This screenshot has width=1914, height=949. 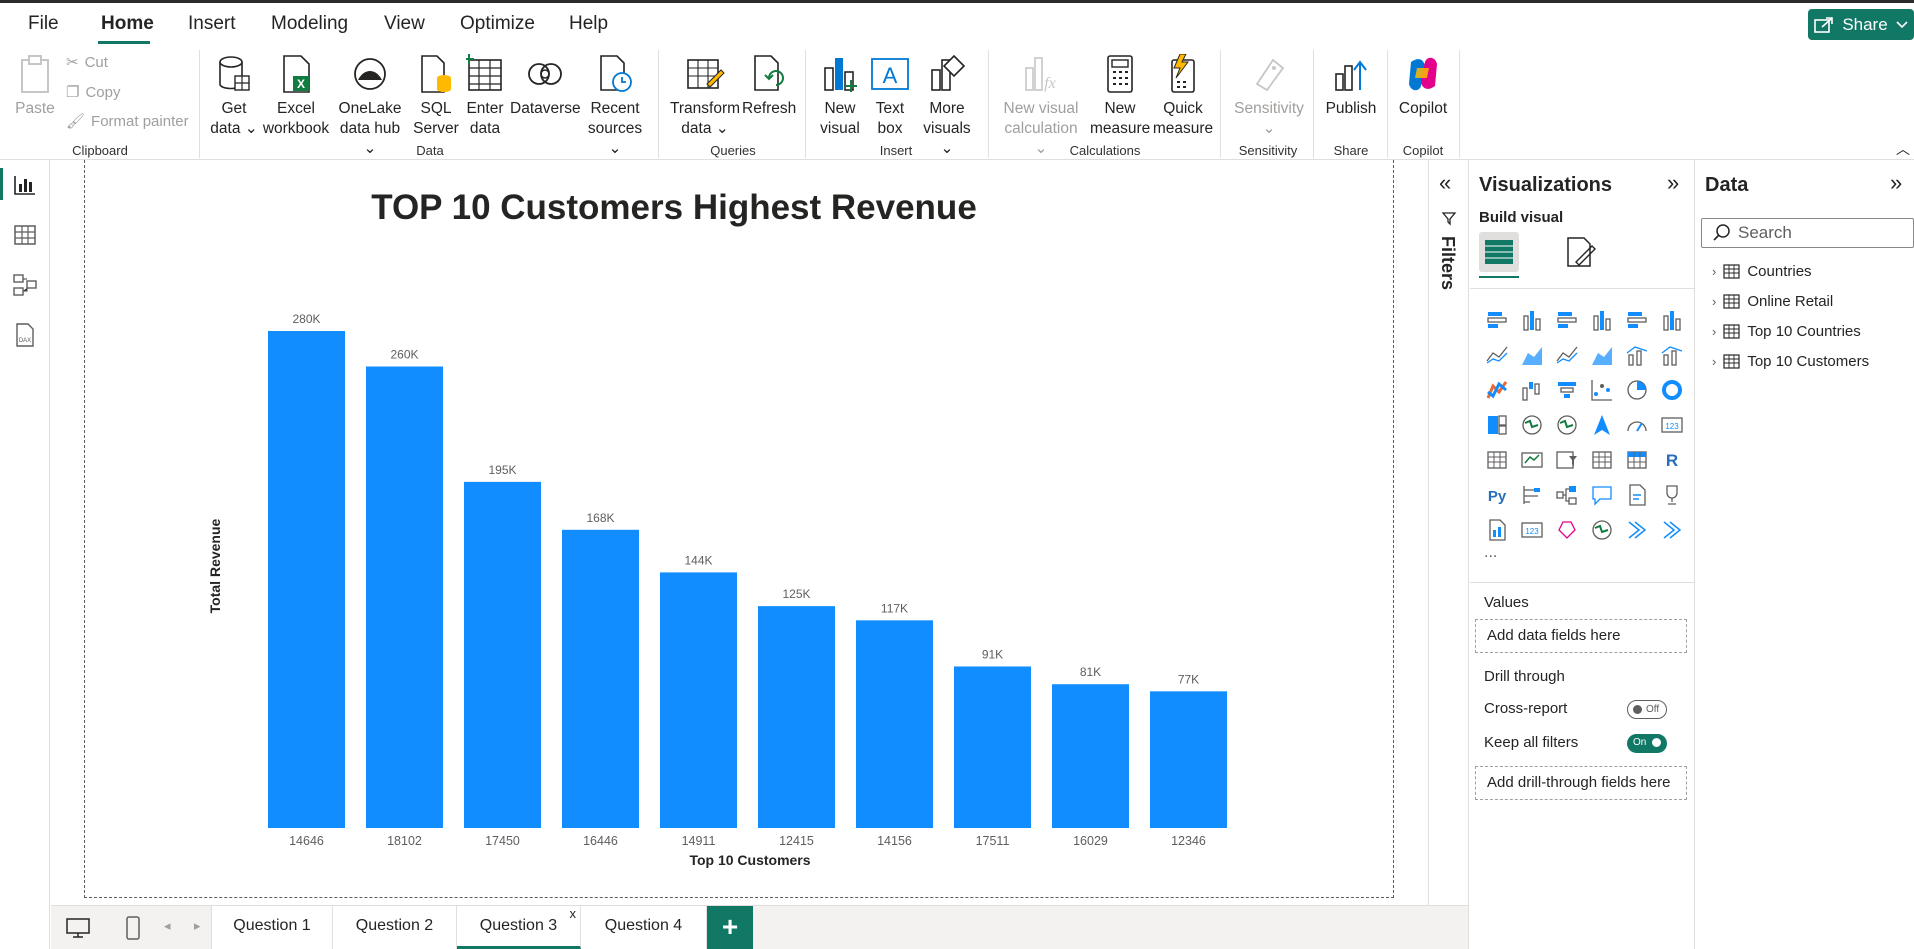 What do you see at coordinates (25, 185) in the screenshot?
I see `report-view-icon` at bounding box center [25, 185].